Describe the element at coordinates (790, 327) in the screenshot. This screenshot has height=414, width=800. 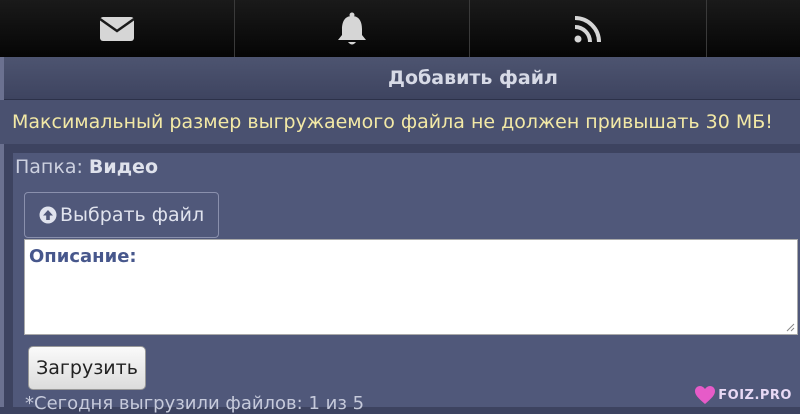
I see `resize-grip-icon` at that location.